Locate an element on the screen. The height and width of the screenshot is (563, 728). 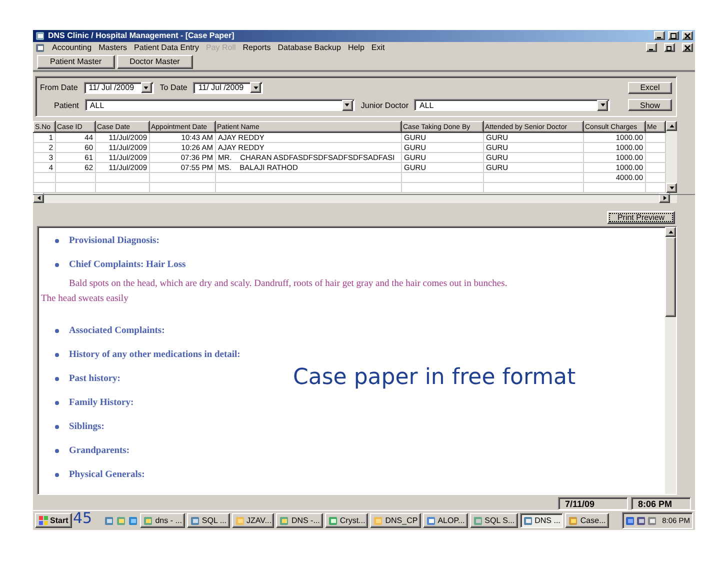
menu-item: Accounting is located at coordinates (72, 47).